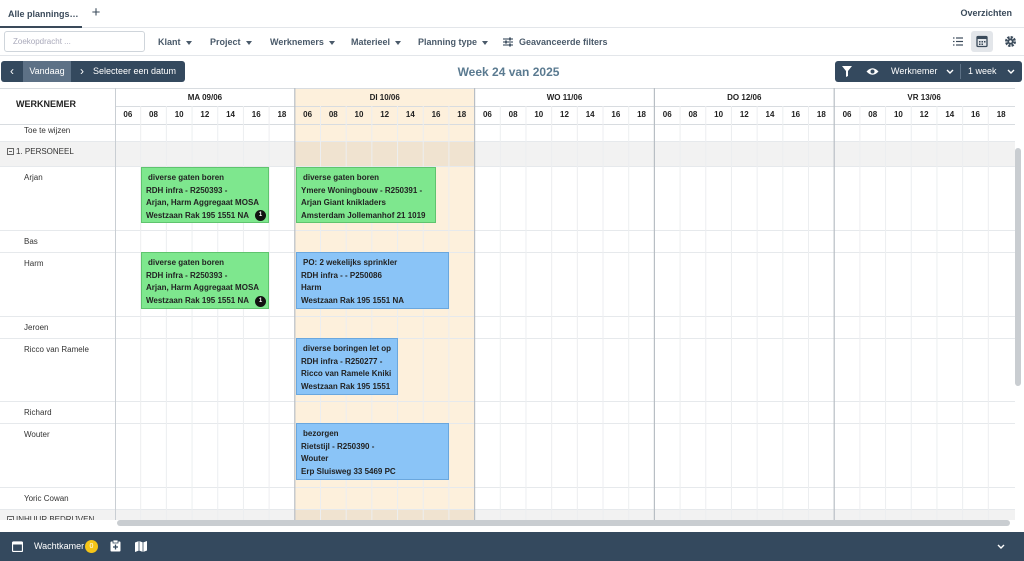  What do you see at coordinates (47, 130) in the screenshot?
I see `employee-row-label: Toe te wijzen` at bounding box center [47, 130].